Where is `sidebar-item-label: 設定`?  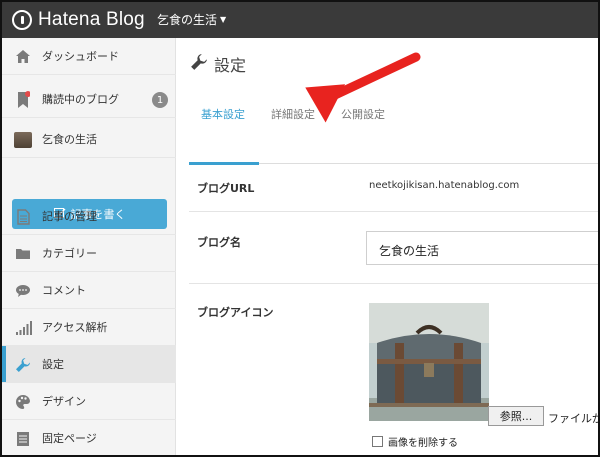
sidebar-item-label: 設定 is located at coordinates (53, 364).